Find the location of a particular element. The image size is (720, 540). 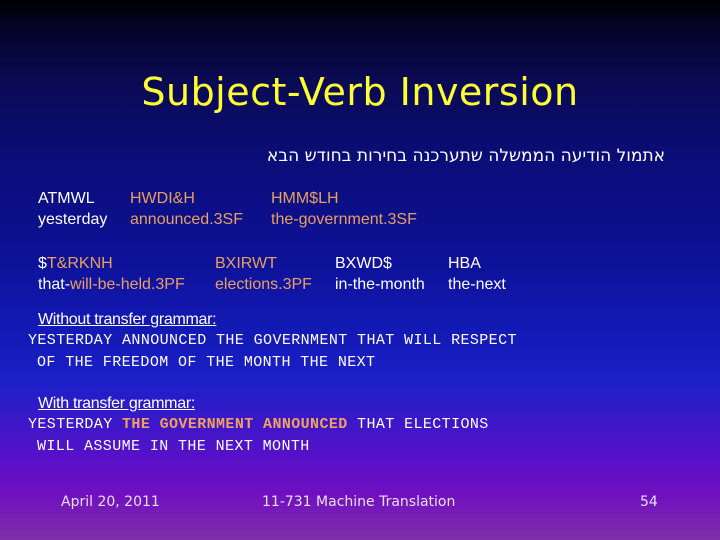

gloss-2-english-0-main: will-be-held.3PF is located at coordinates (127, 284).